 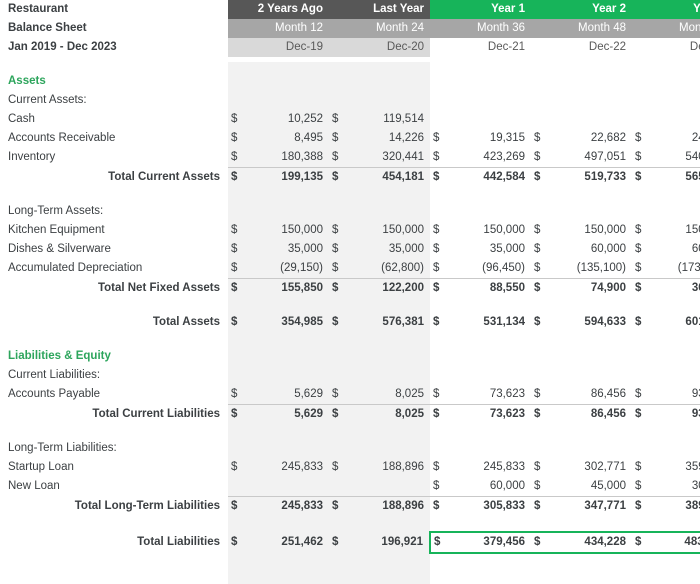 What do you see at coordinates (695, 394) in the screenshot?
I see `accounts-payable-value-col4: 93,992` at bounding box center [695, 394].